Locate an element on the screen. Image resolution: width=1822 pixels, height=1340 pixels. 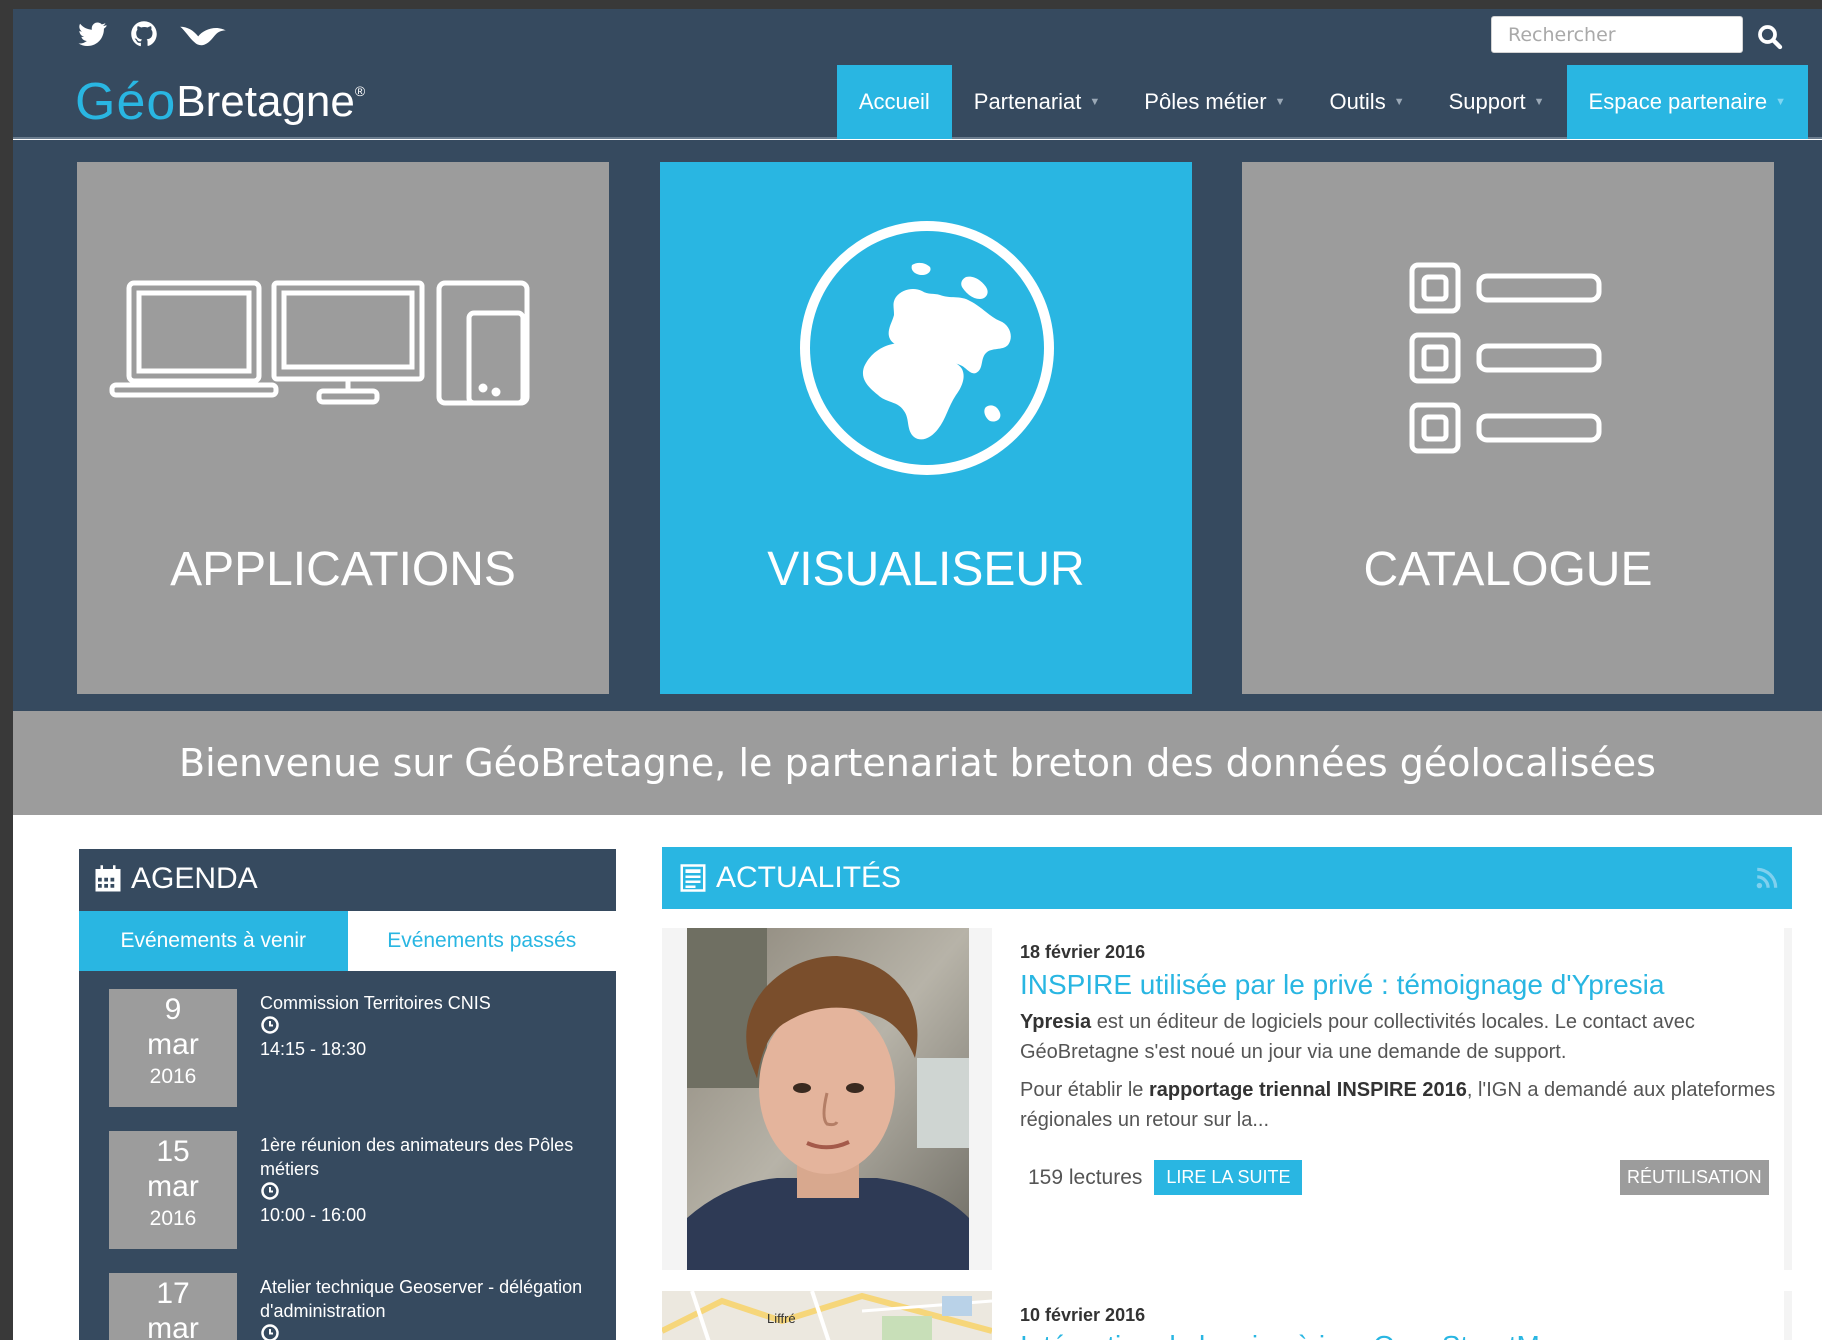
logo-registered: ® is located at coordinates (360, 91).